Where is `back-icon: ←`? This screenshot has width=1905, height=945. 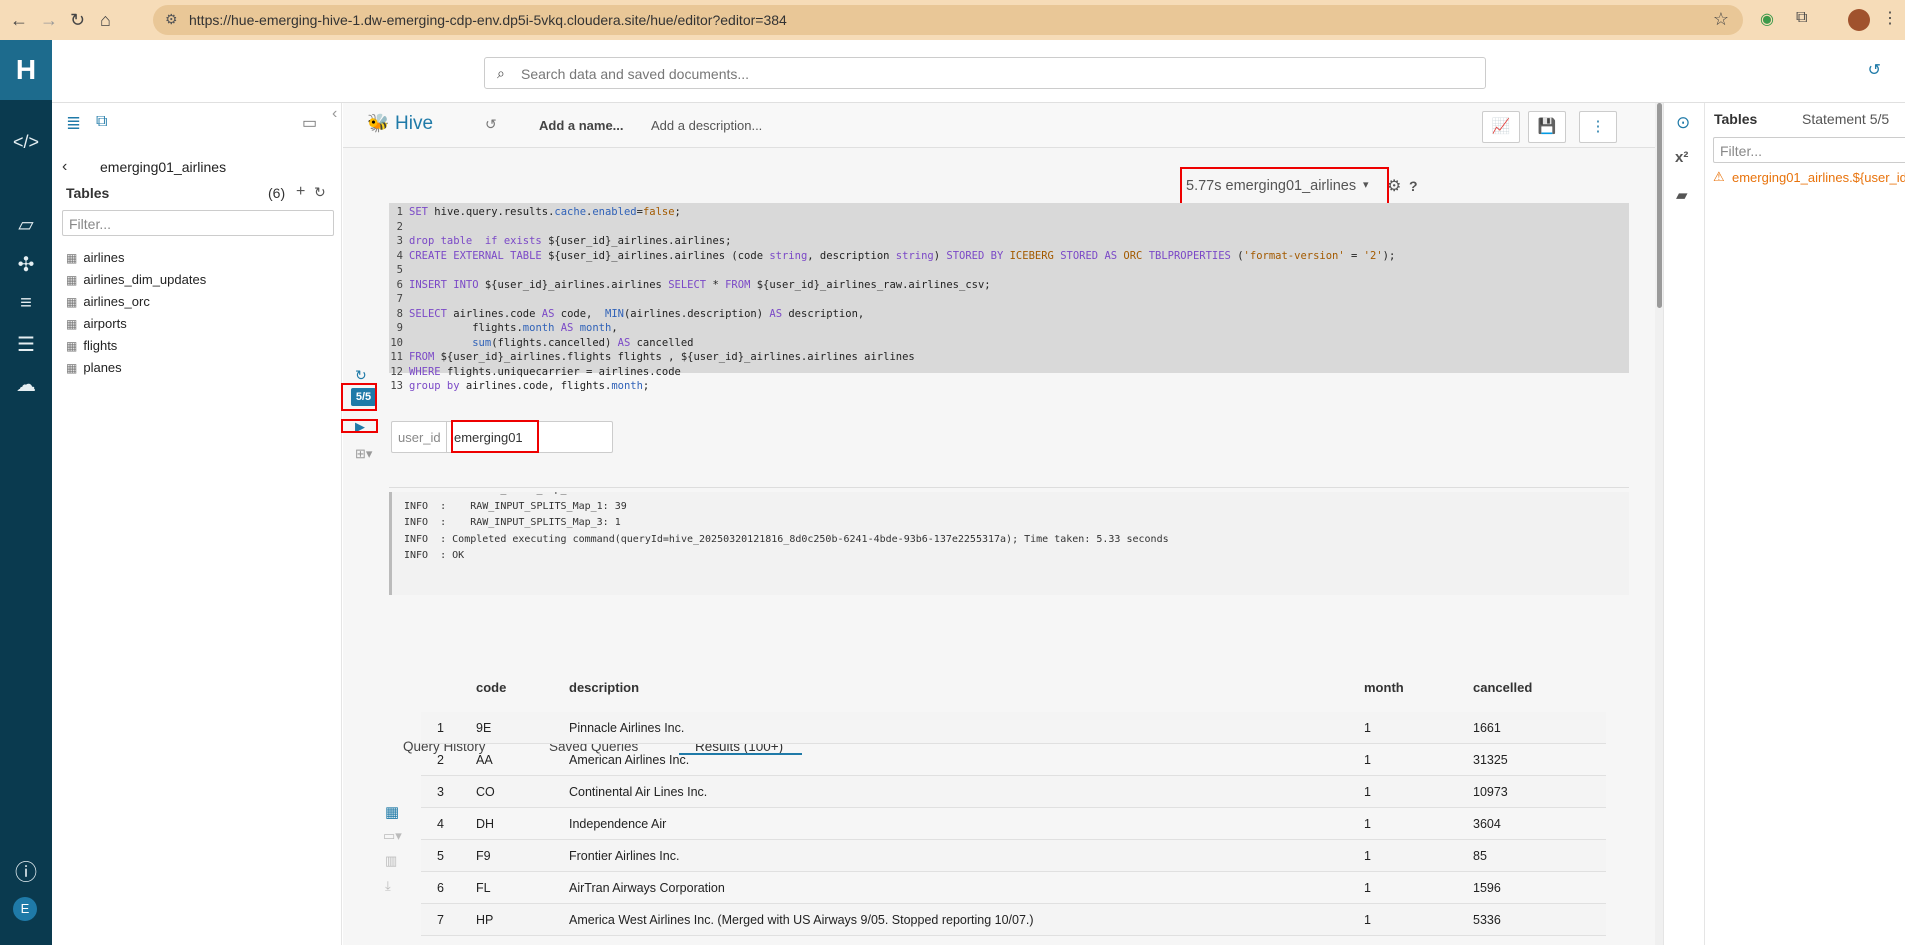
back-icon: ← is located at coordinates (19, 20).